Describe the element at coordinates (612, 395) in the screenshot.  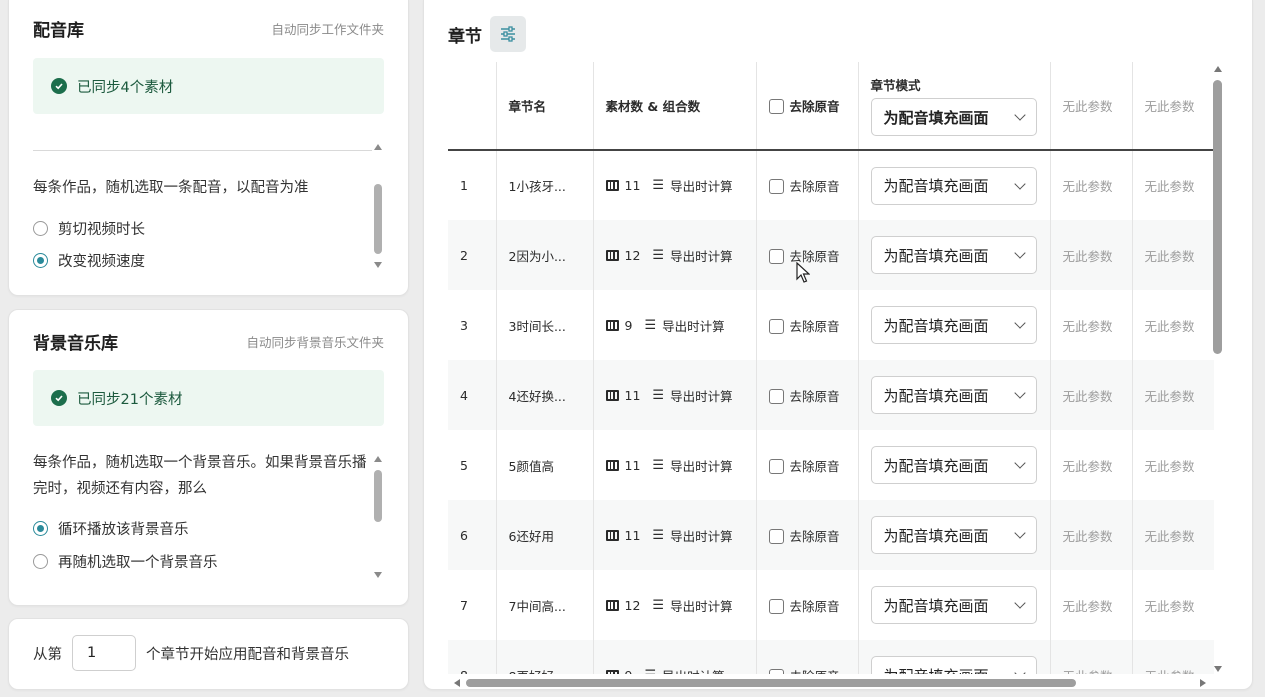
I see `film-icon` at that location.